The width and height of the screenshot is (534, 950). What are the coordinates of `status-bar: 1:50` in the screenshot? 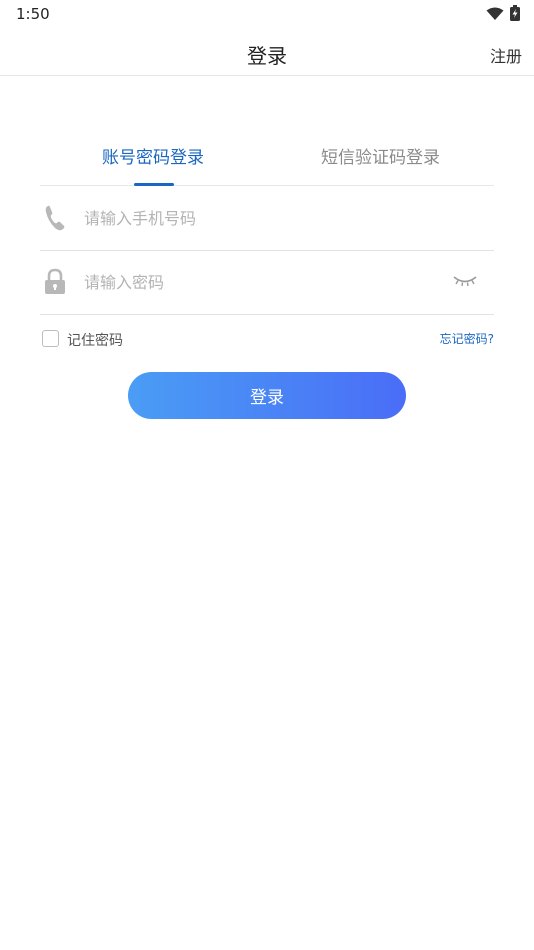 It's located at (267, 14).